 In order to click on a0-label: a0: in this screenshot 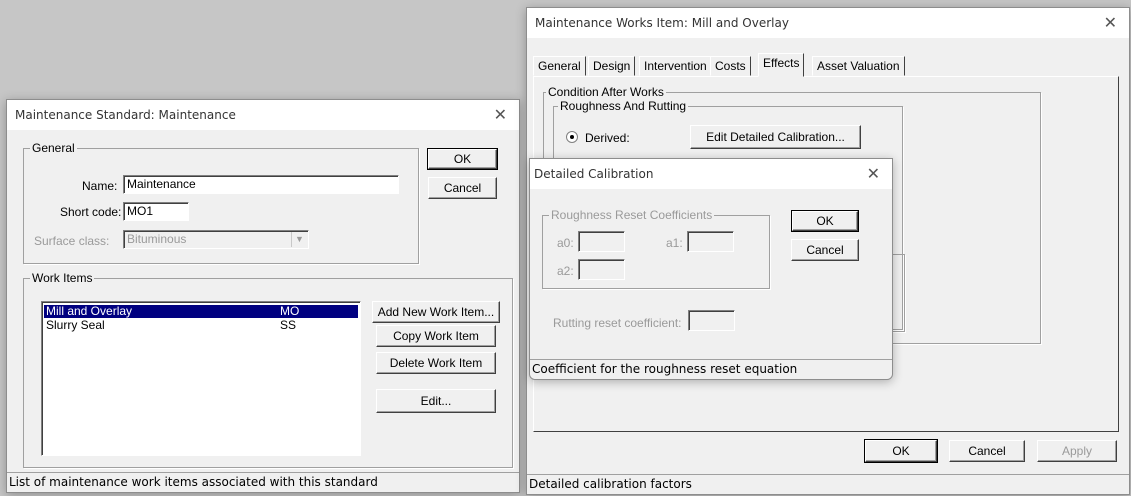, I will do `click(565, 243)`.